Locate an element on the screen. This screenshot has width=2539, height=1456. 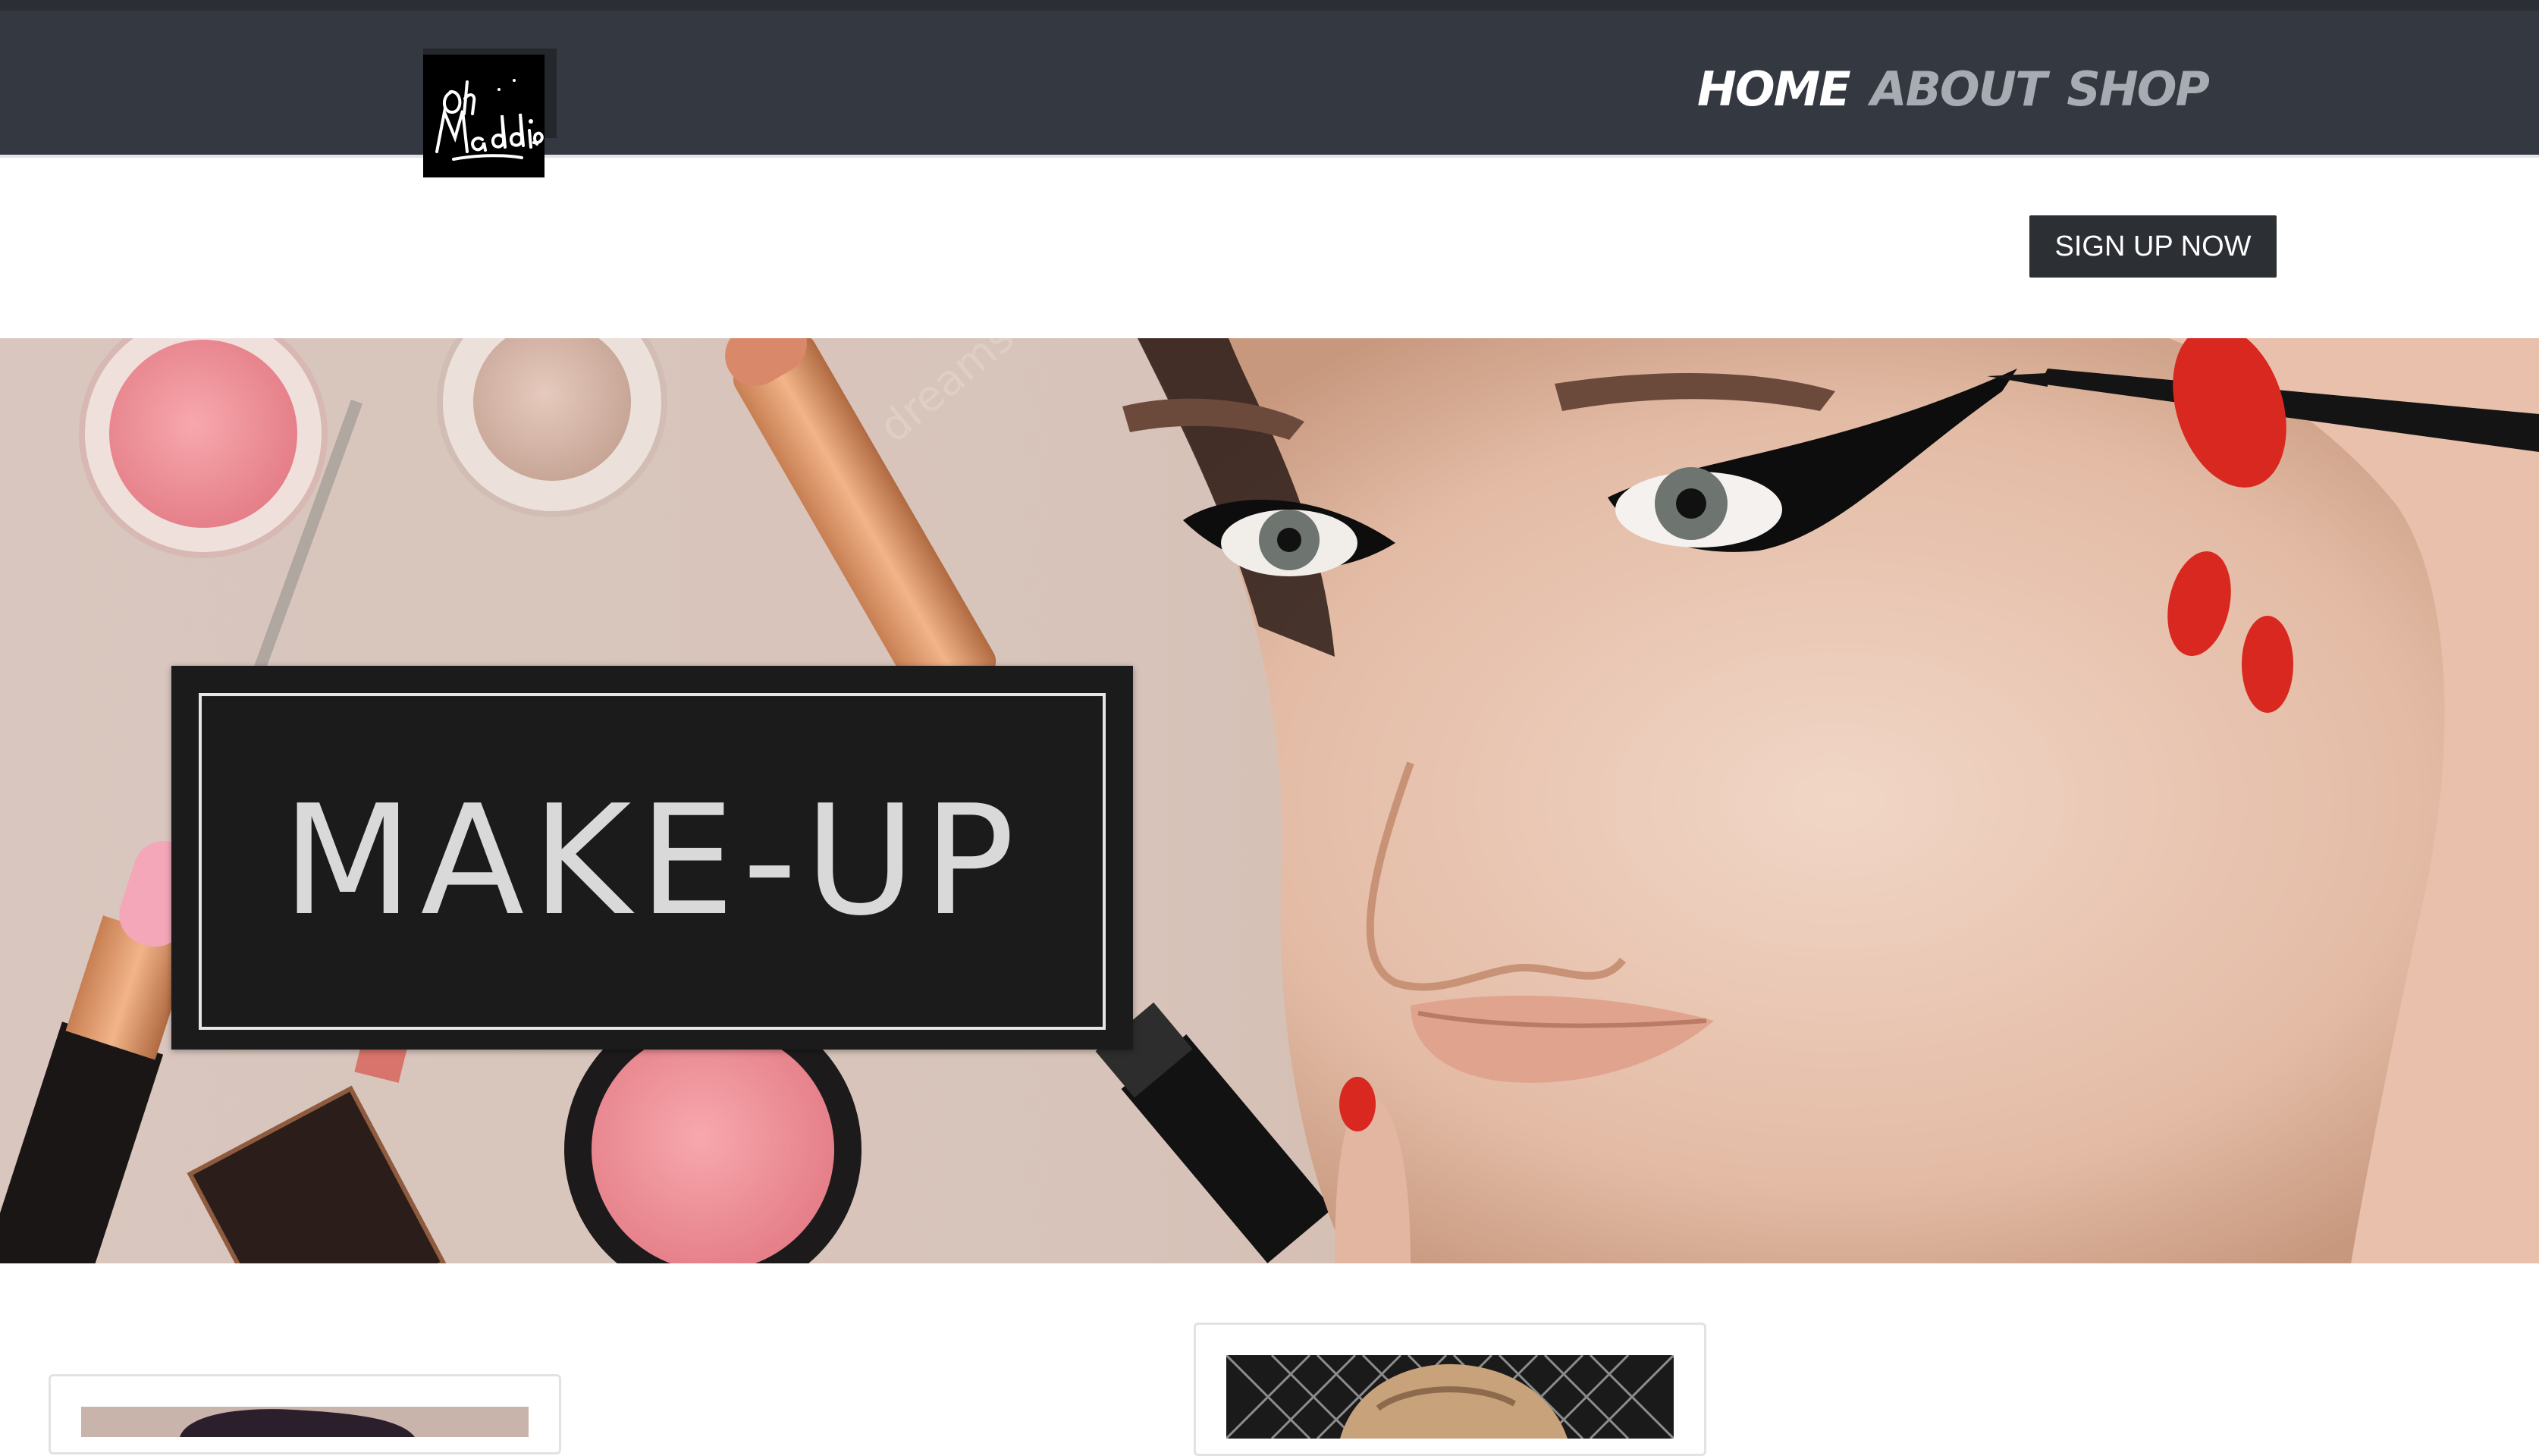
hero-title-panel: MAKE-UP is located at coordinates (652, 858).